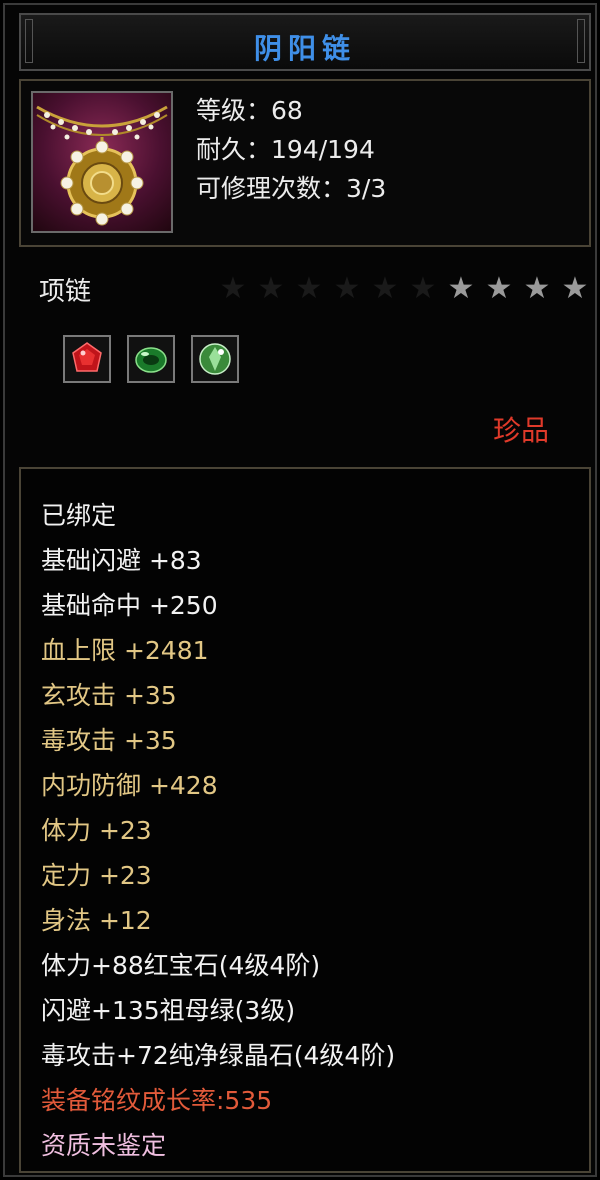  Describe the element at coordinates (109, 695) in the screenshot. I see `attribute-line: 玄攻击 +35` at that location.